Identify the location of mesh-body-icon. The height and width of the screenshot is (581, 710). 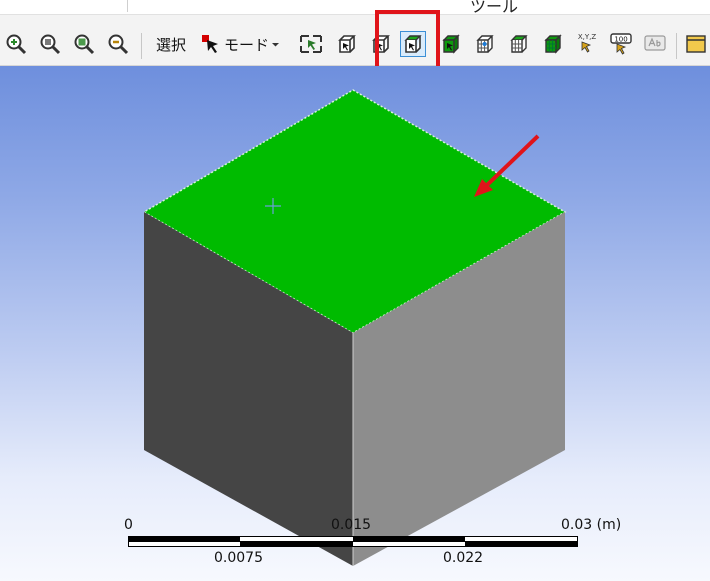
(553, 44).